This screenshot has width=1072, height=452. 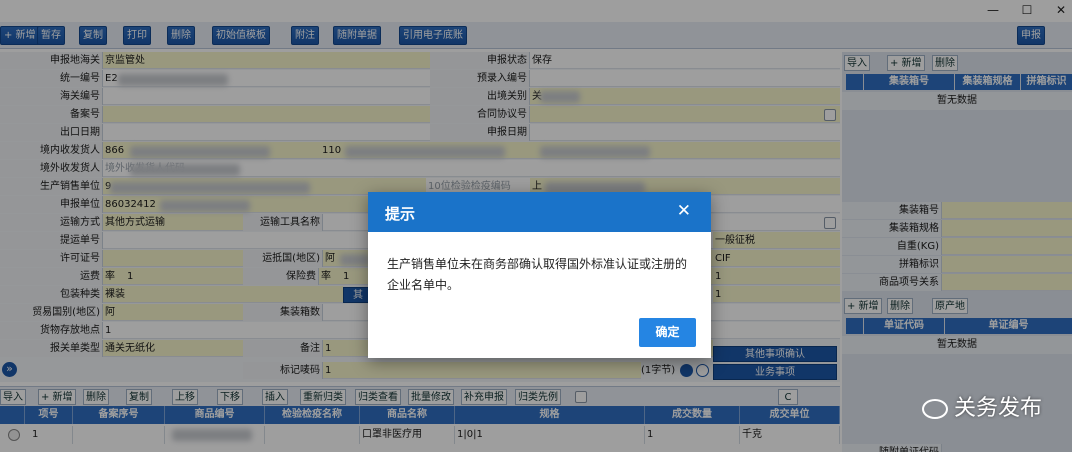 What do you see at coordinates (997, 408) in the screenshot?
I see `watermark-text: 关务发布` at bounding box center [997, 408].